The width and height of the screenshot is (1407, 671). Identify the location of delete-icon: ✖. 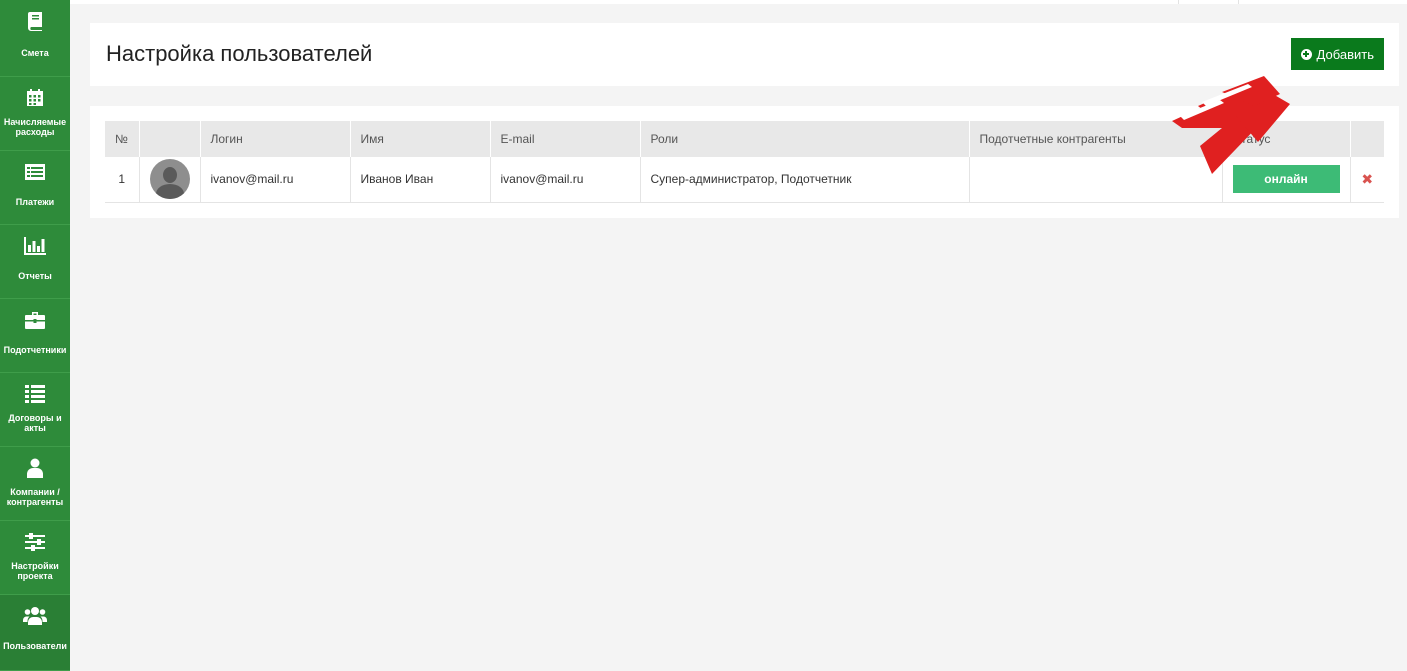
(1367, 179).